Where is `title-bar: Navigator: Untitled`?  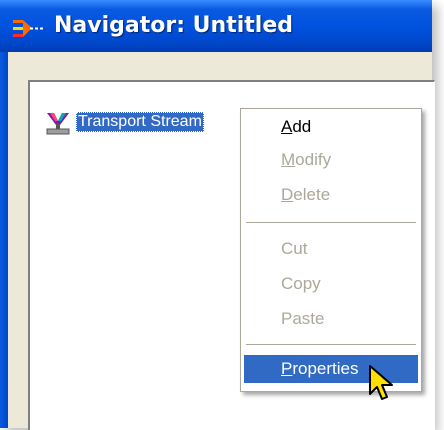 title-bar: Navigator: Untitled is located at coordinates (216, 26).